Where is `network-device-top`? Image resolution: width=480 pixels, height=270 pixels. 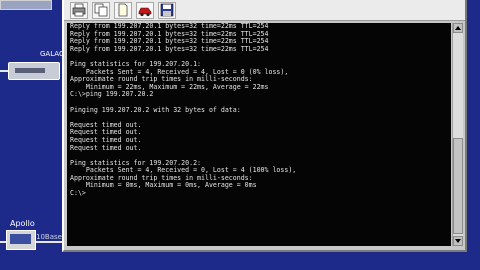 network-device-top is located at coordinates (26, 5).